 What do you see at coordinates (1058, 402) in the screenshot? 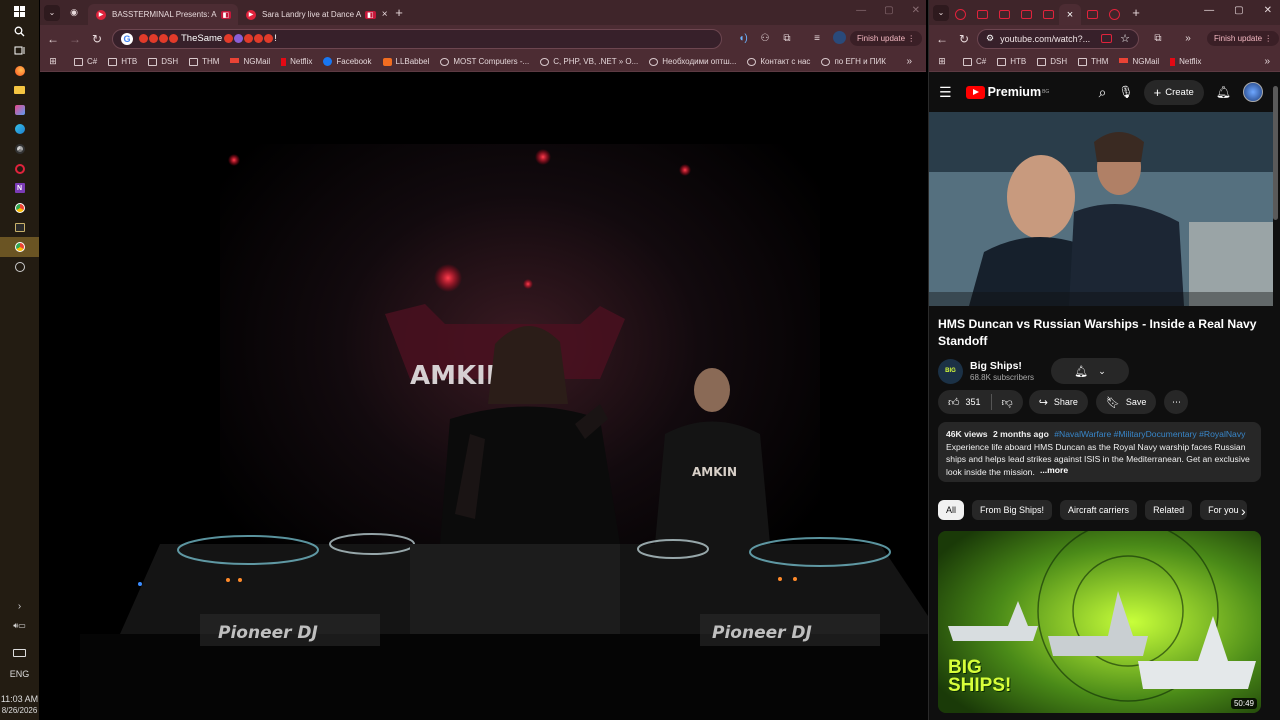
I see `share-button: ↪ Share` at bounding box center [1058, 402].